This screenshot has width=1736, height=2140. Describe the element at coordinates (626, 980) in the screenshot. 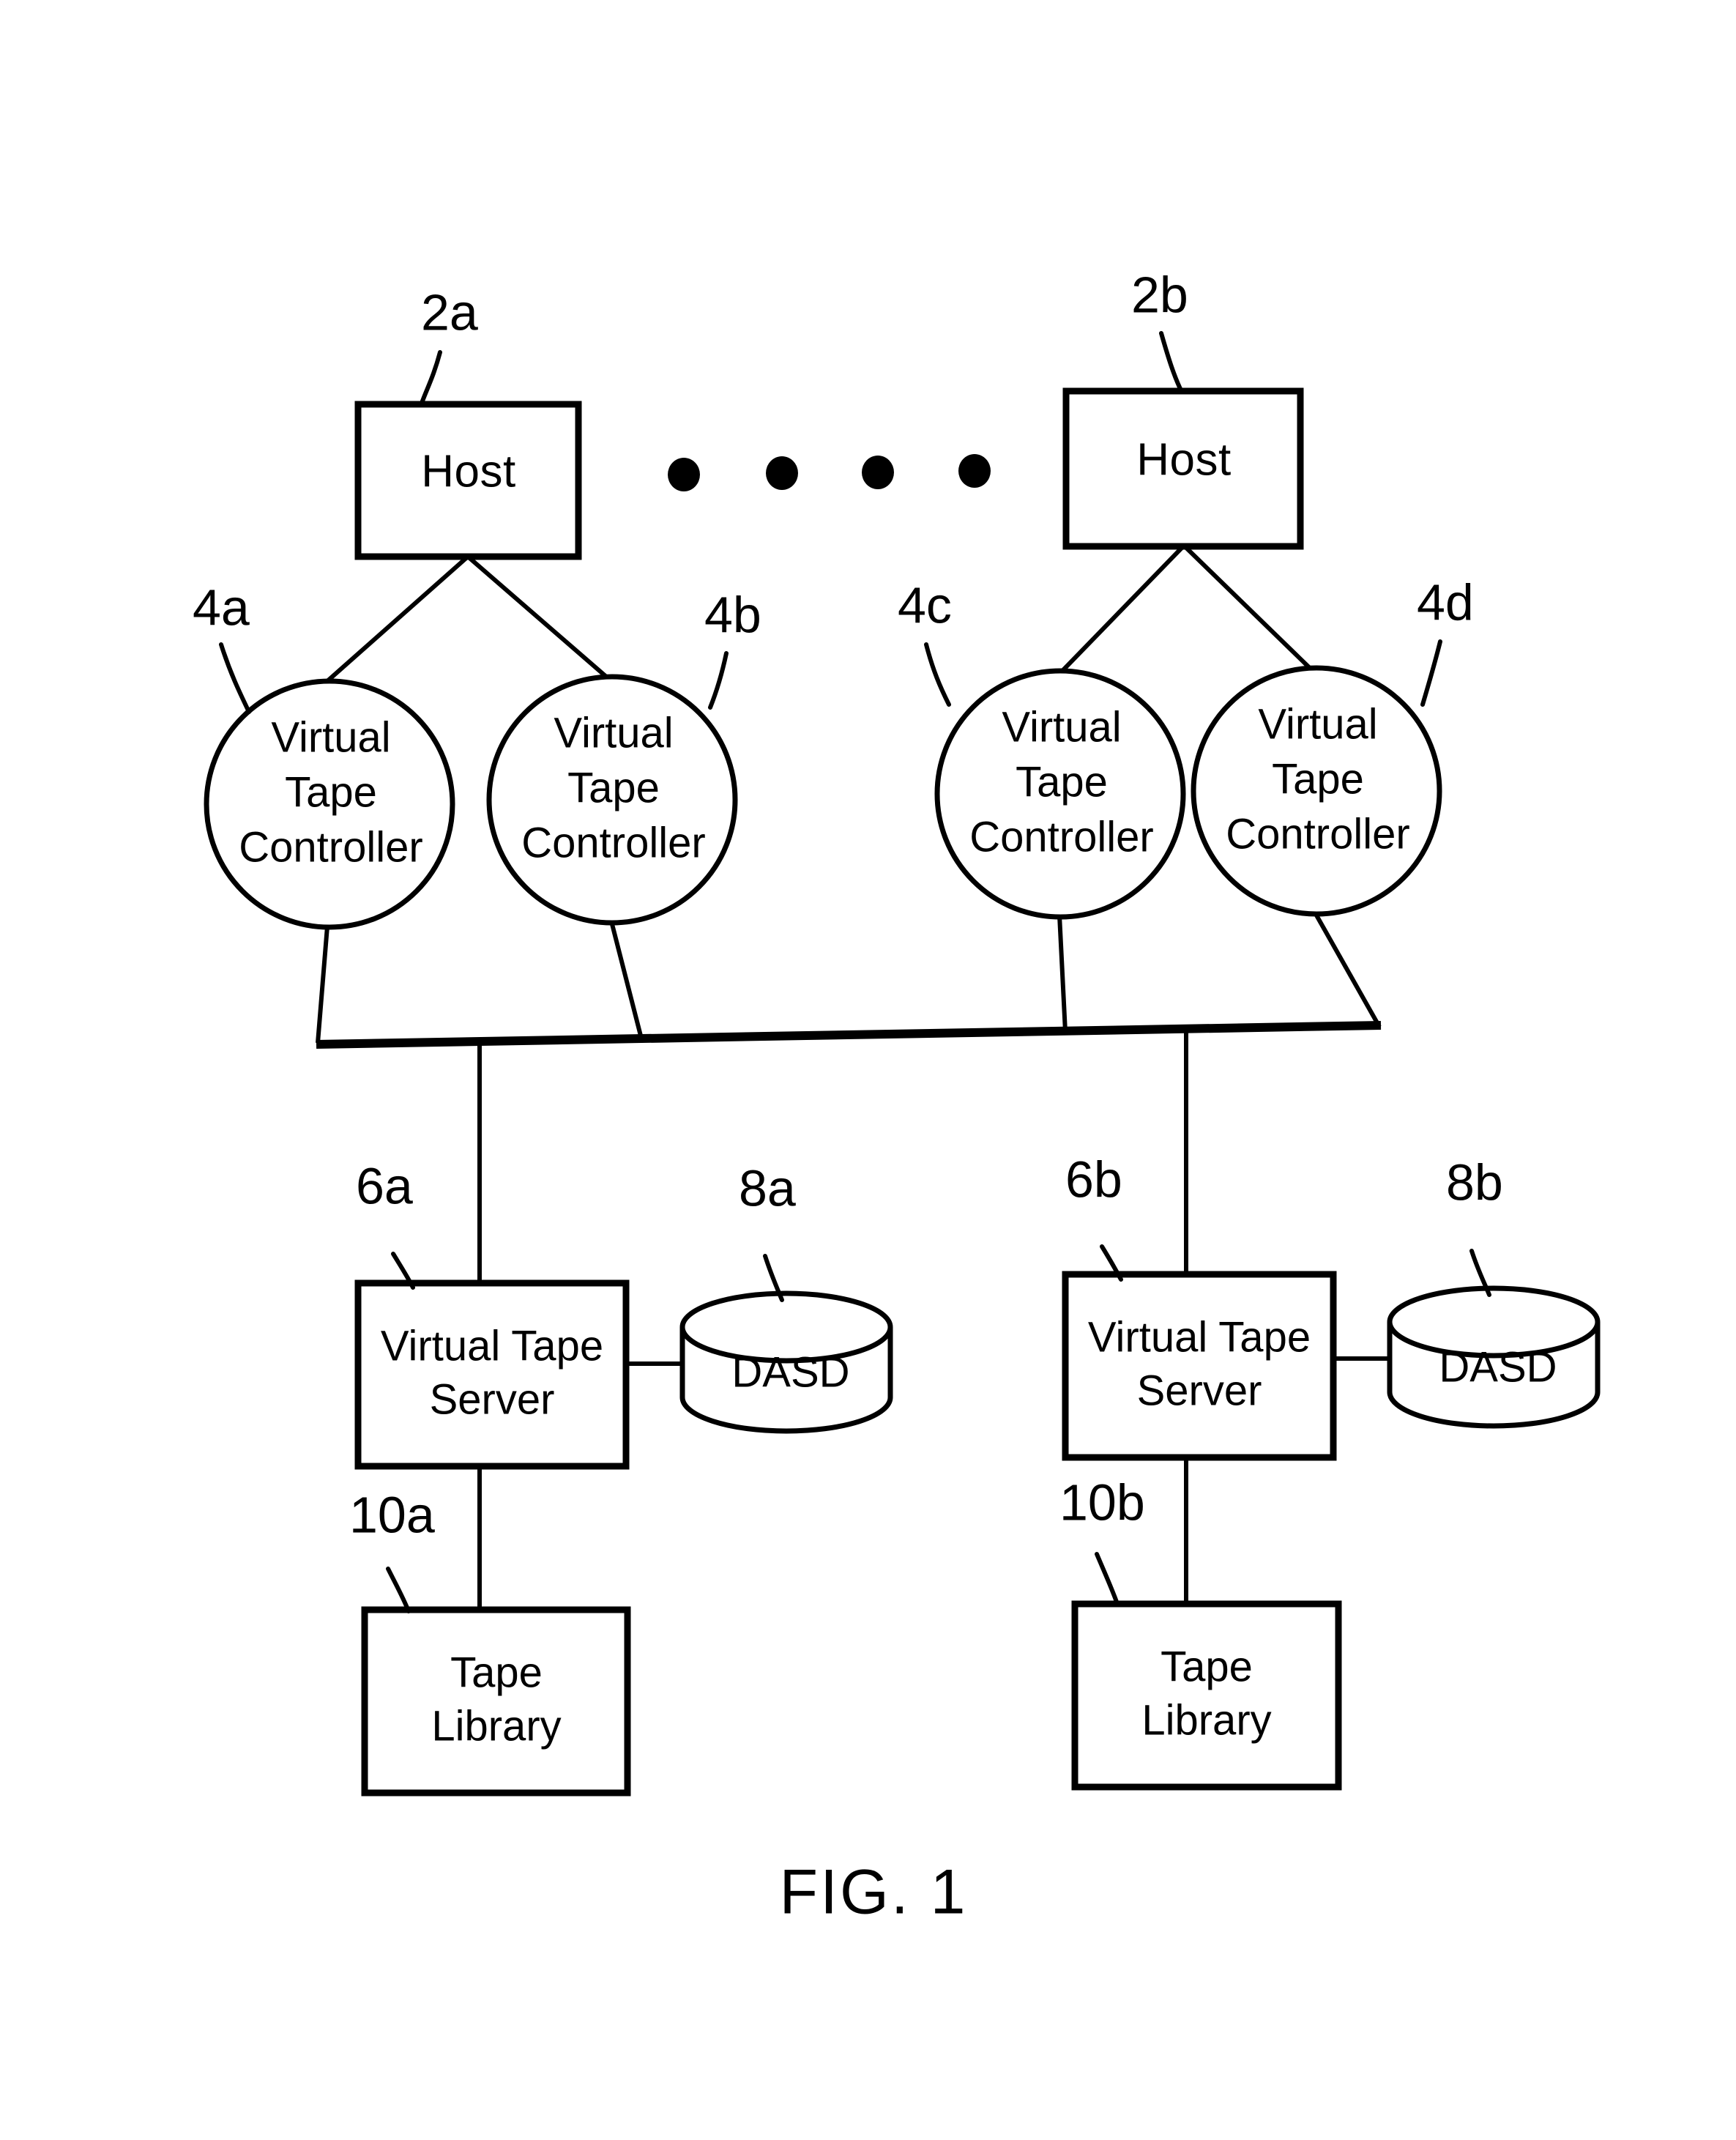

I see `connector-vtc-b-to-bus` at that location.